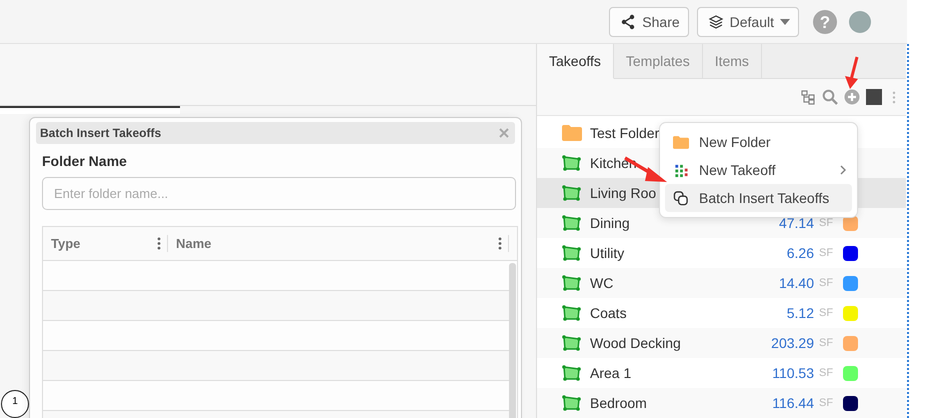 This screenshot has width=928, height=418. I want to click on sheet-marker: 1, so click(15, 404).